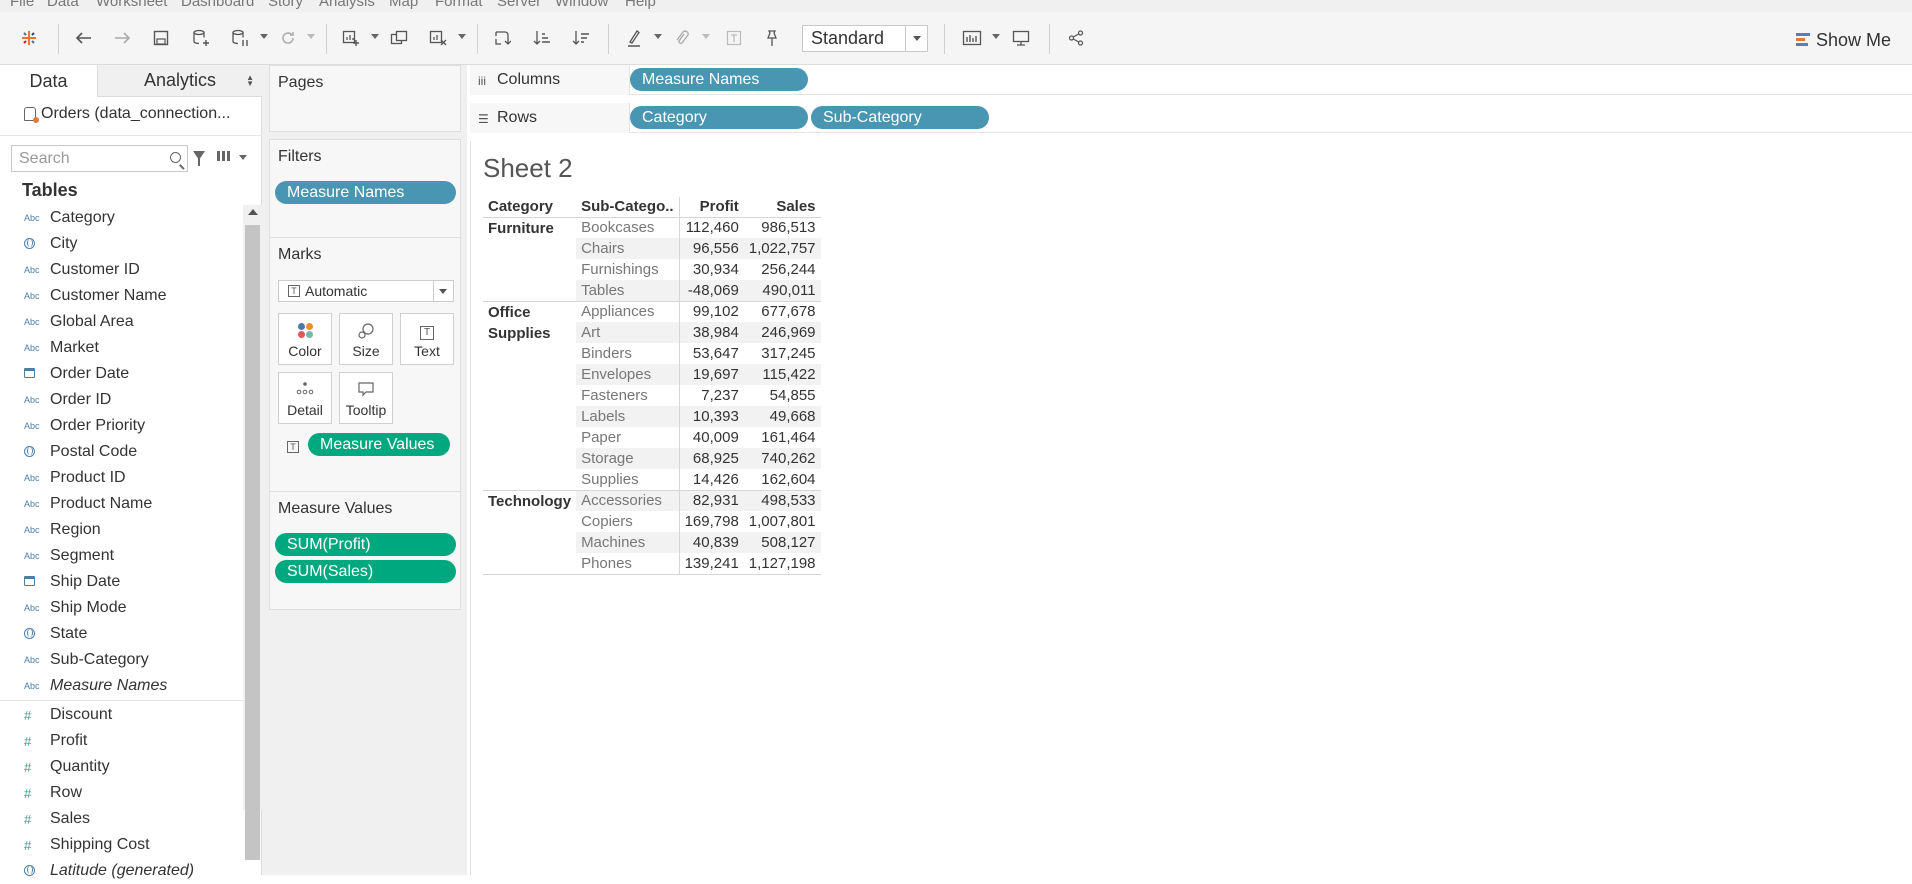 This screenshot has height=884, width=1912. Describe the element at coordinates (121, 452) in the screenshot. I see `field-postal-code: Postal Code` at that location.